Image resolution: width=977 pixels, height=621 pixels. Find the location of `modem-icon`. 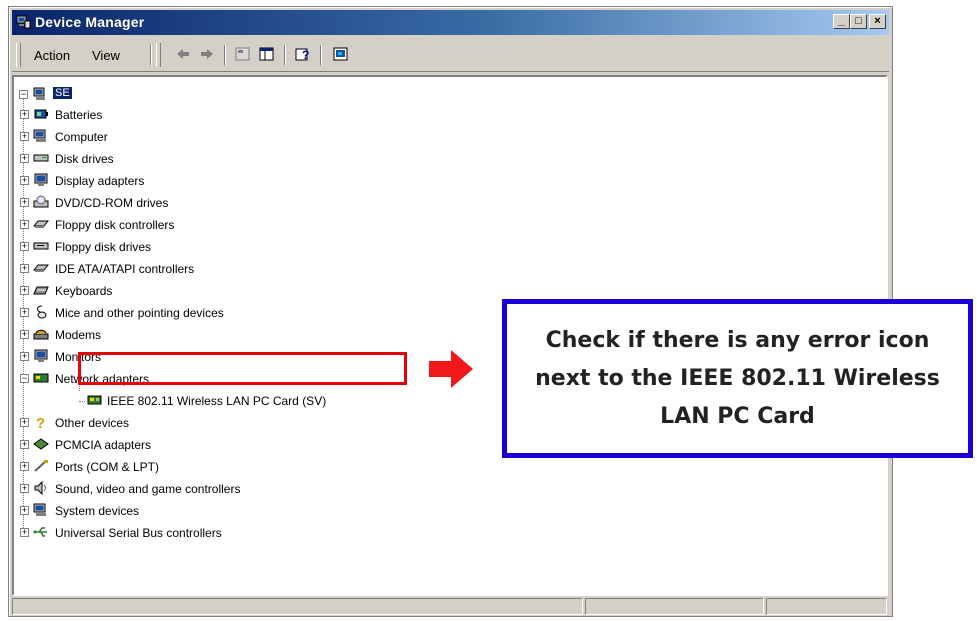

modem-icon is located at coordinates (41, 334).